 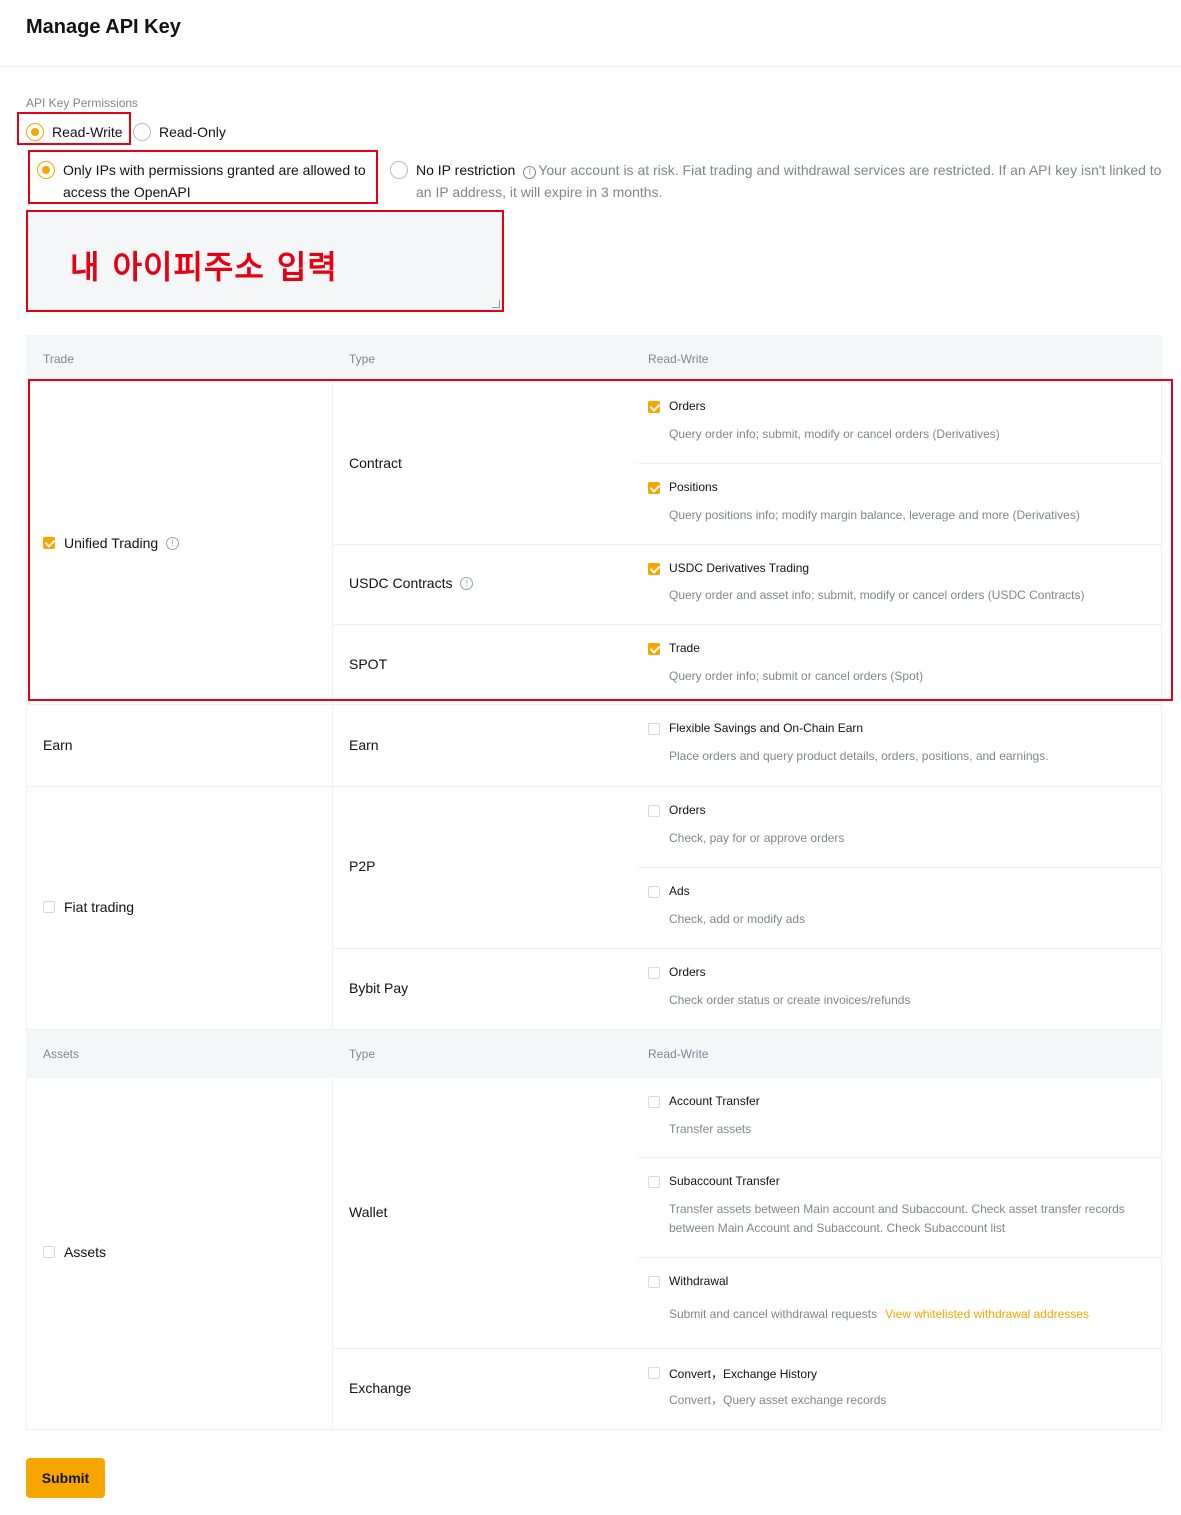 I want to click on type-cell-wallet: Wallet, so click(x=486, y=1213).